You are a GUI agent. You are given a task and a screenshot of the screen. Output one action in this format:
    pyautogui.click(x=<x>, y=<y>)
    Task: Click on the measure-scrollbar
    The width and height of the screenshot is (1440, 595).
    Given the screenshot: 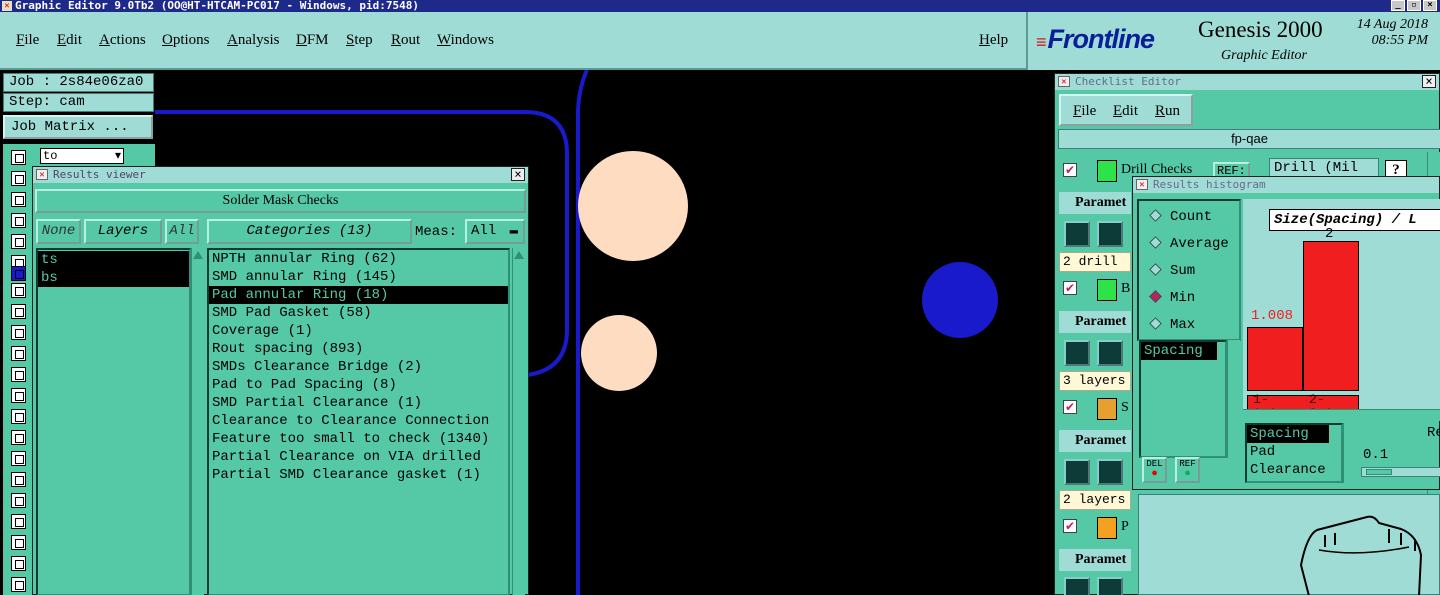 What is the action you would take?
    pyautogui.click(x=1233, y=399)
    